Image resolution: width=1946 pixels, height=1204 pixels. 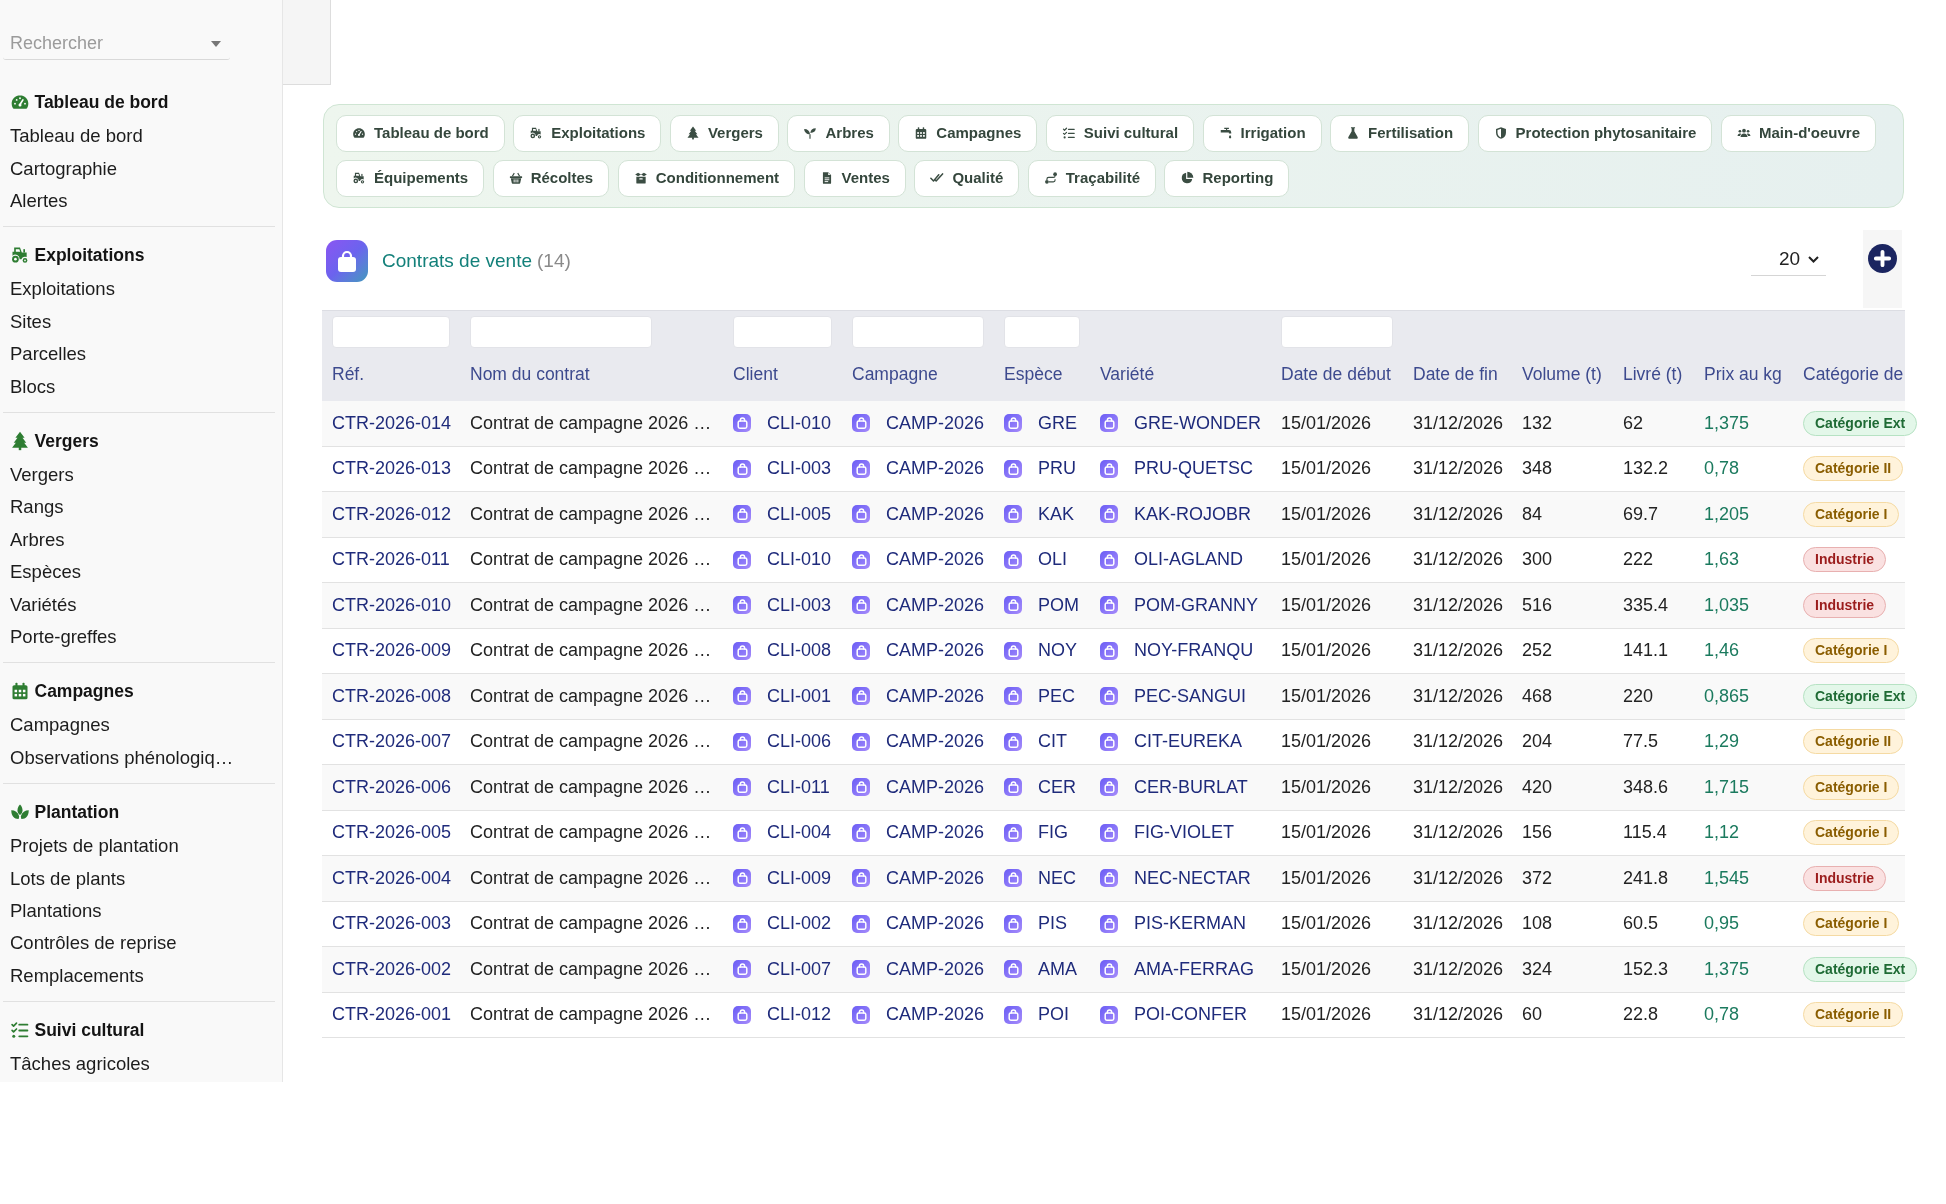 What do you see at coordinates (1184, 833) in the screenshot?
I see `variety-link: FIG-VIOLET` at bounding box center [1184, 833].